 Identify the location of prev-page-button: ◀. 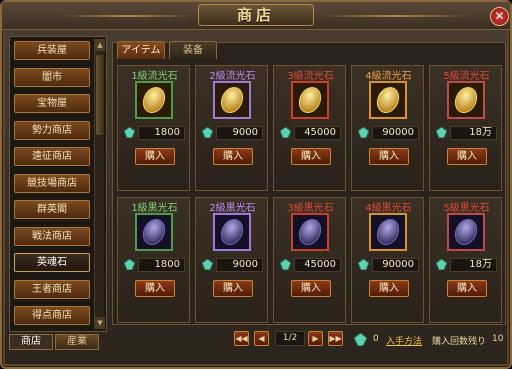
(261, 338).